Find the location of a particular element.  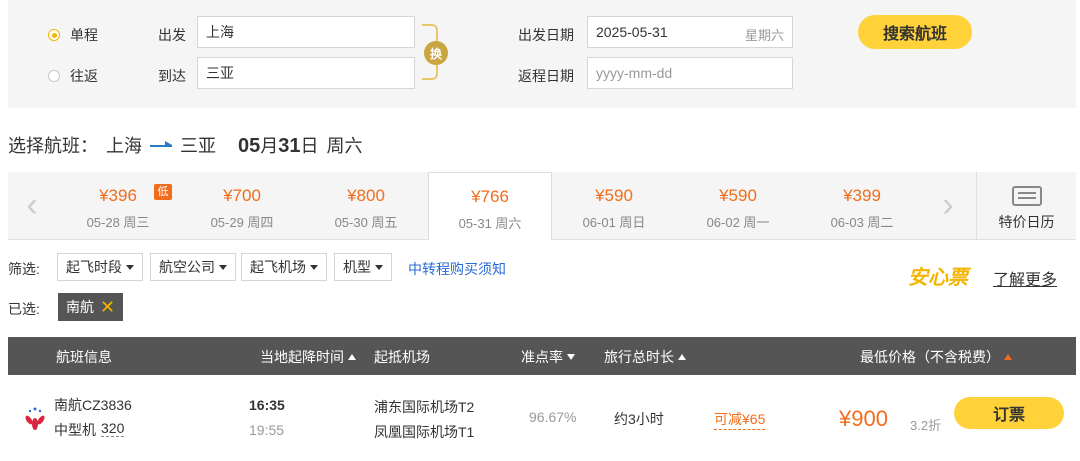

route-title: 选择航班： 上海 三亚 05月31日 周六 is located at coordinates (185, 145).